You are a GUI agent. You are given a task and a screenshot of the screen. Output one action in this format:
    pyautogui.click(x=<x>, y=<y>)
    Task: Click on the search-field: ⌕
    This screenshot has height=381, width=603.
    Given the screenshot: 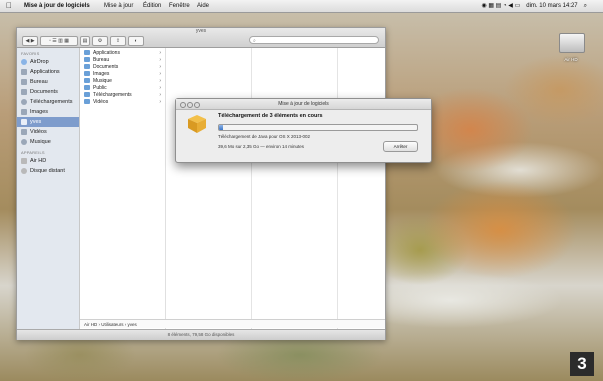 What is the action you would take?
    pyautogui.click(x=314, y=40)
    